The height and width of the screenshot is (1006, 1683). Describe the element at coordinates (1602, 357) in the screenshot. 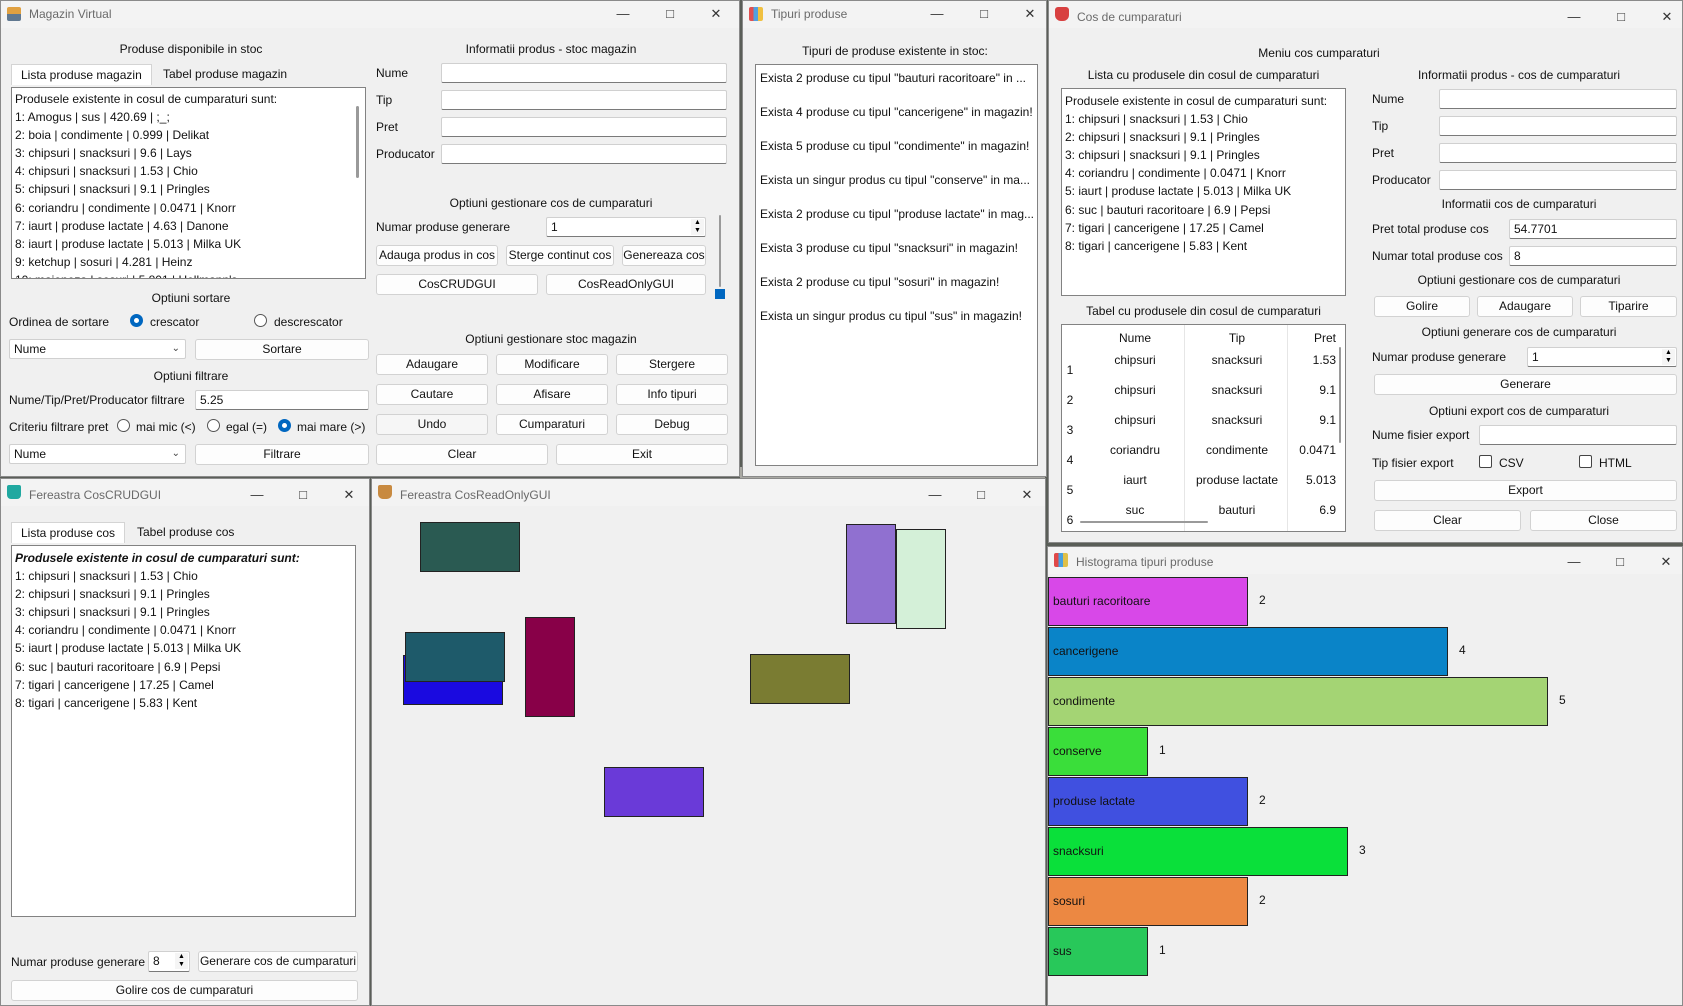

I see `gen-count-stepper: 1 ▲ ▼` at that location.